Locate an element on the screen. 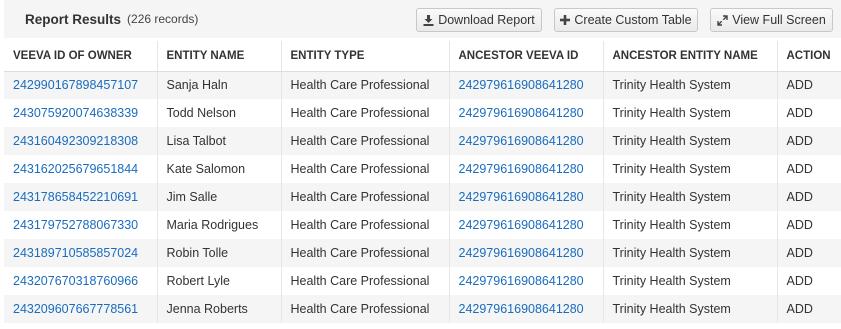  entity-name-cell: Todd Nelson is located at coordinates (219, 113).